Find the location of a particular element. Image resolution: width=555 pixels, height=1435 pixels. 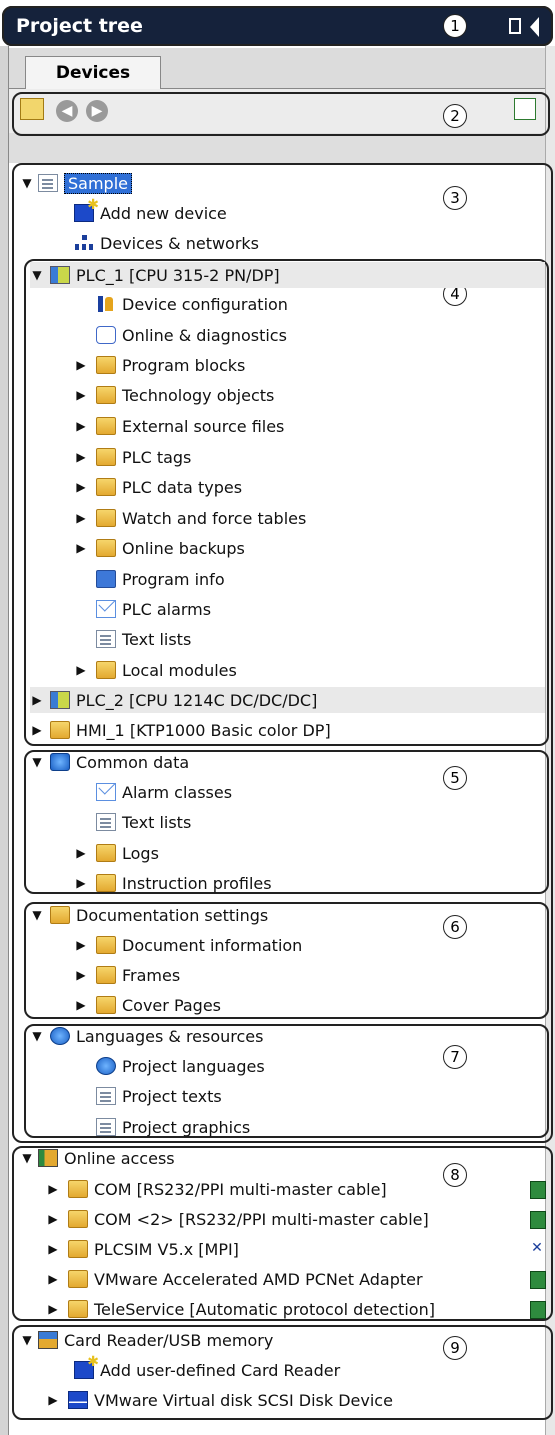

watch-tables-icon is located at coordinates (106, 518).